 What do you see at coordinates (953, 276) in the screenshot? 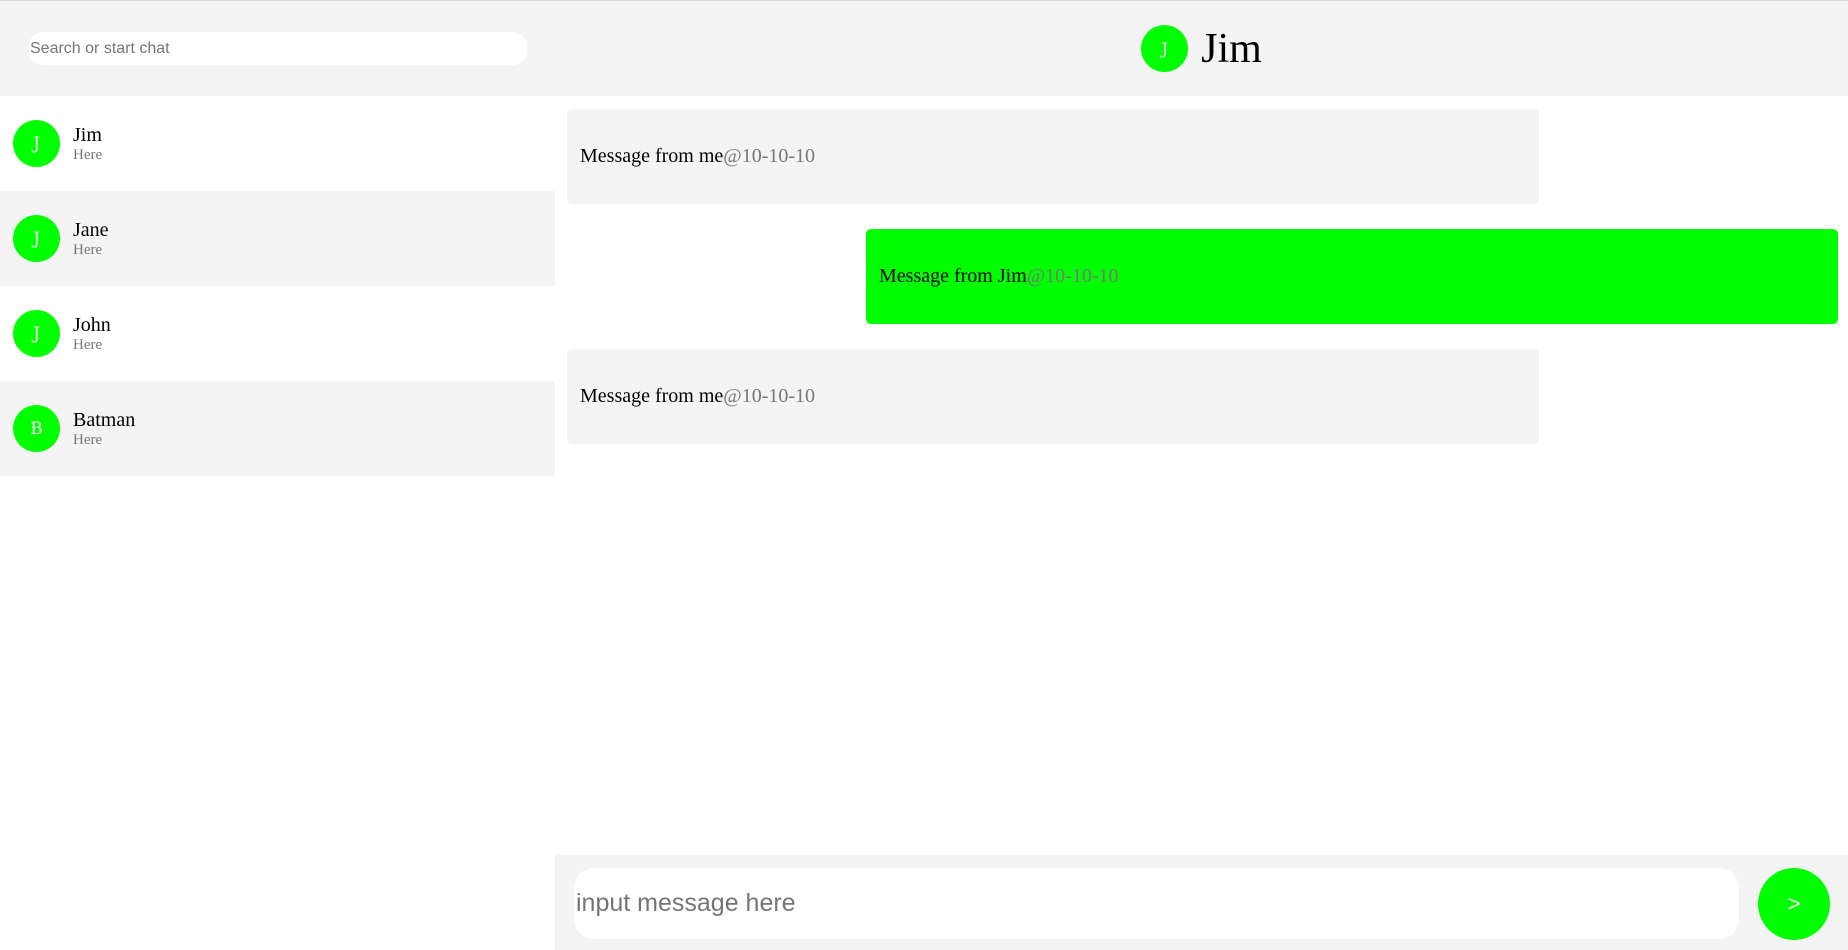
I see `message-text: Message from Jim` at bounding box center [953, 276].